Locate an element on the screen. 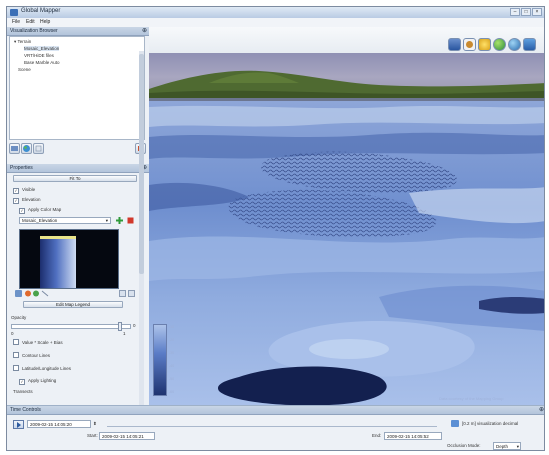 The image size is (549, 455). delete-icon is located at coordinates (130, 220).